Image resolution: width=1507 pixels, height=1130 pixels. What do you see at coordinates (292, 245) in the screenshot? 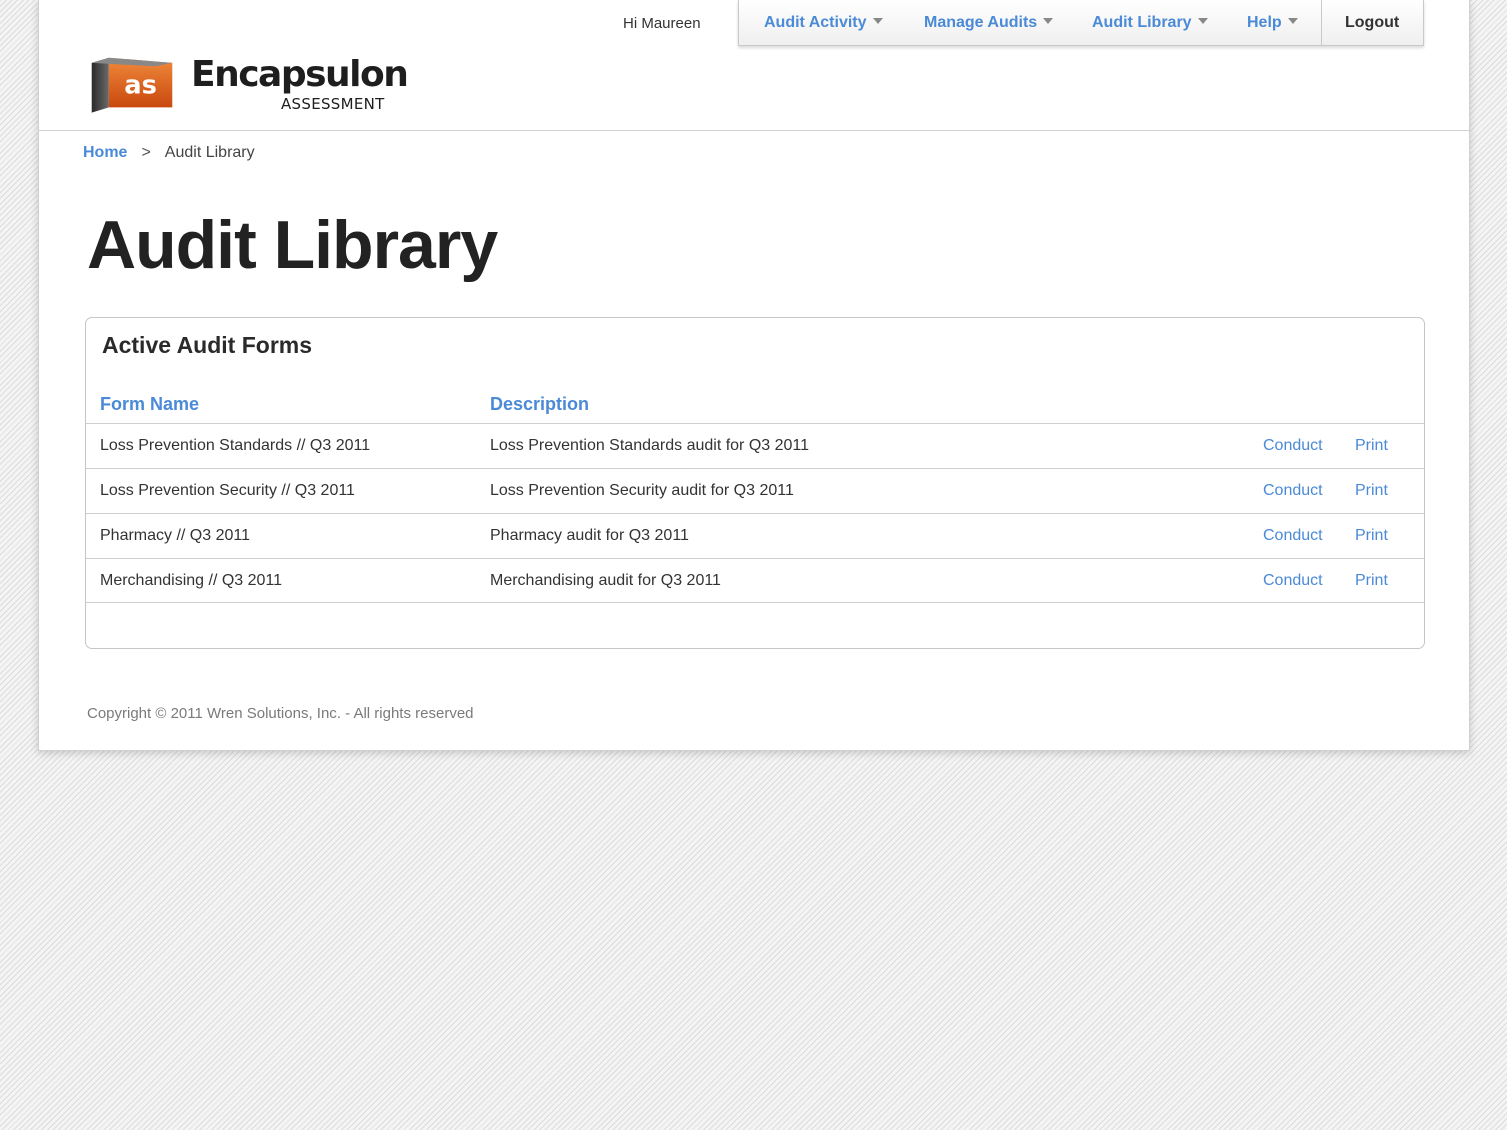
I see `page-title: Audit Library` at bounding box center [292, 245].